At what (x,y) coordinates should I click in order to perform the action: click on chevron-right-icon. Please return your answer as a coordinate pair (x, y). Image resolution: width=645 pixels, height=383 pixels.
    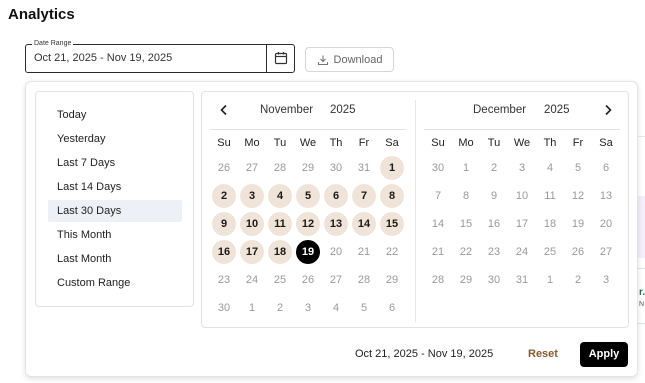
    Looking at the image, I should click on (608, 110).